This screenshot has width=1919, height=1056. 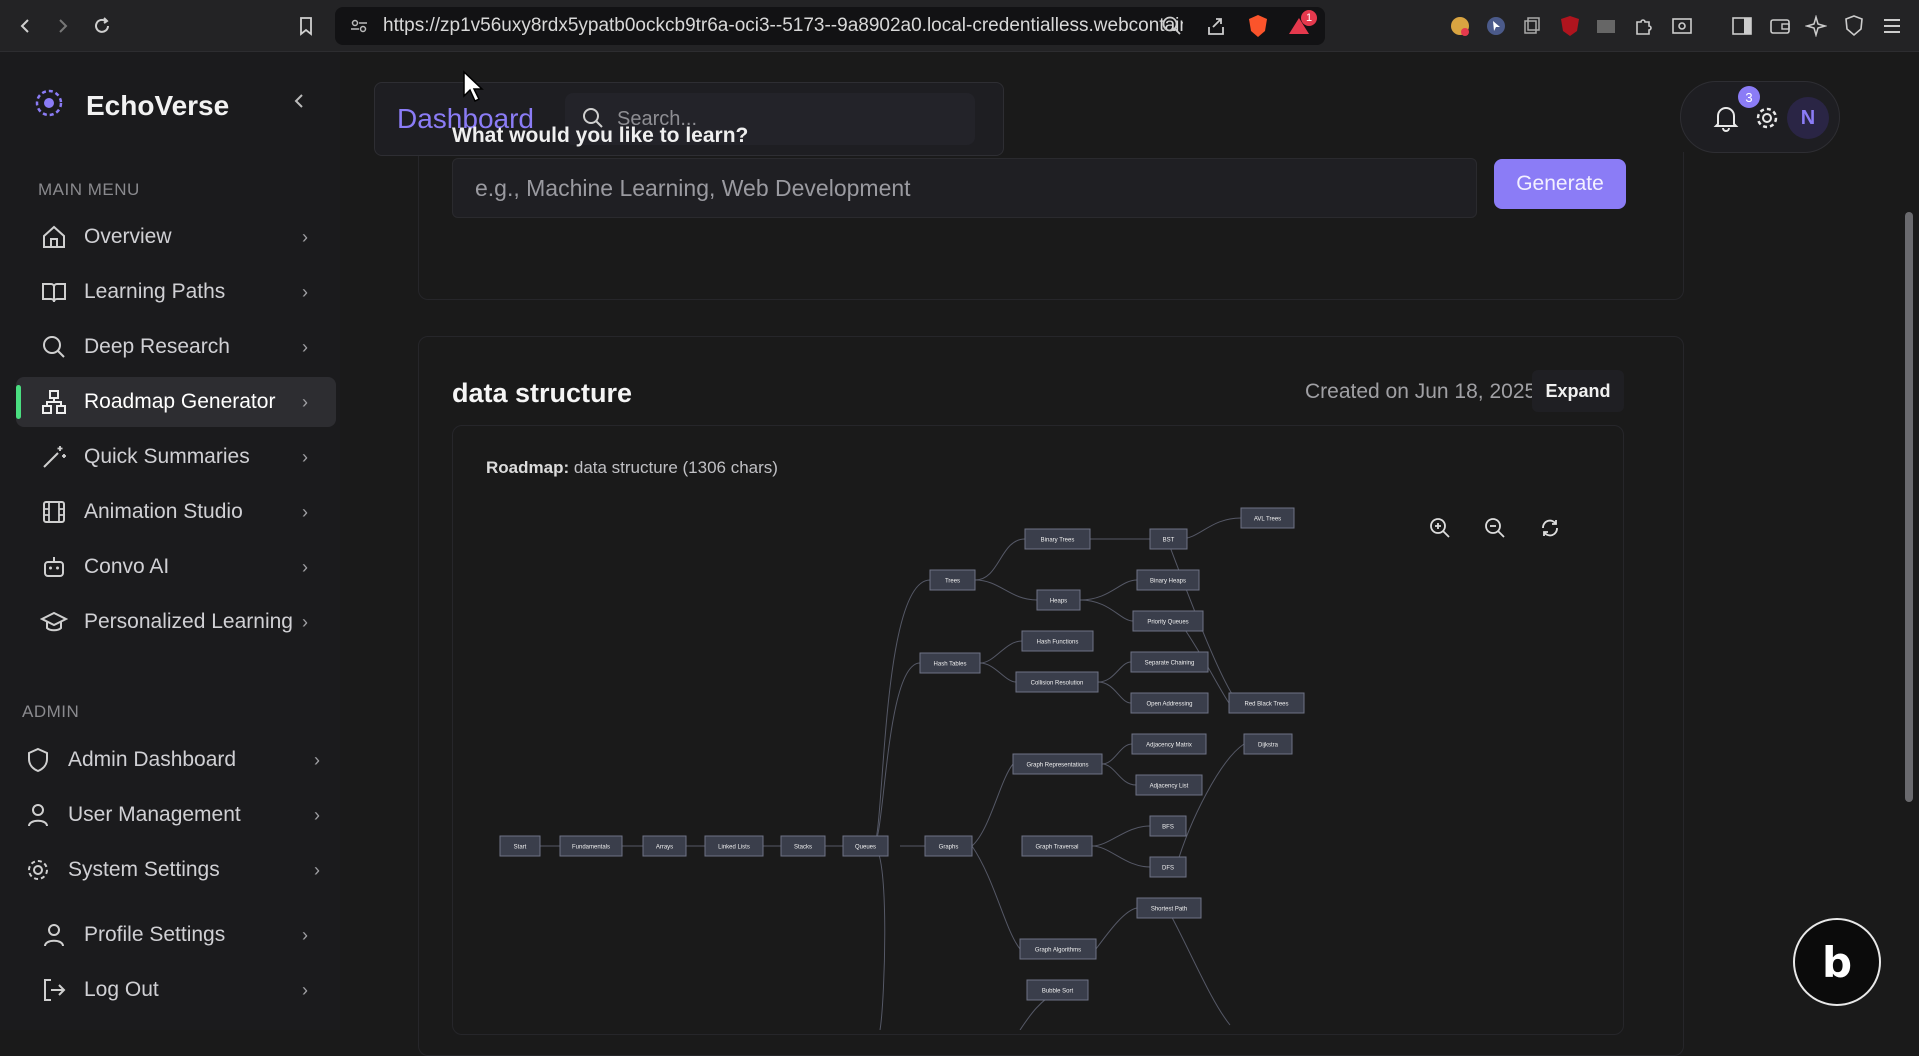 I want to click on roadmap-node-sp: Shortest Path, so click(x=1169, y=908).